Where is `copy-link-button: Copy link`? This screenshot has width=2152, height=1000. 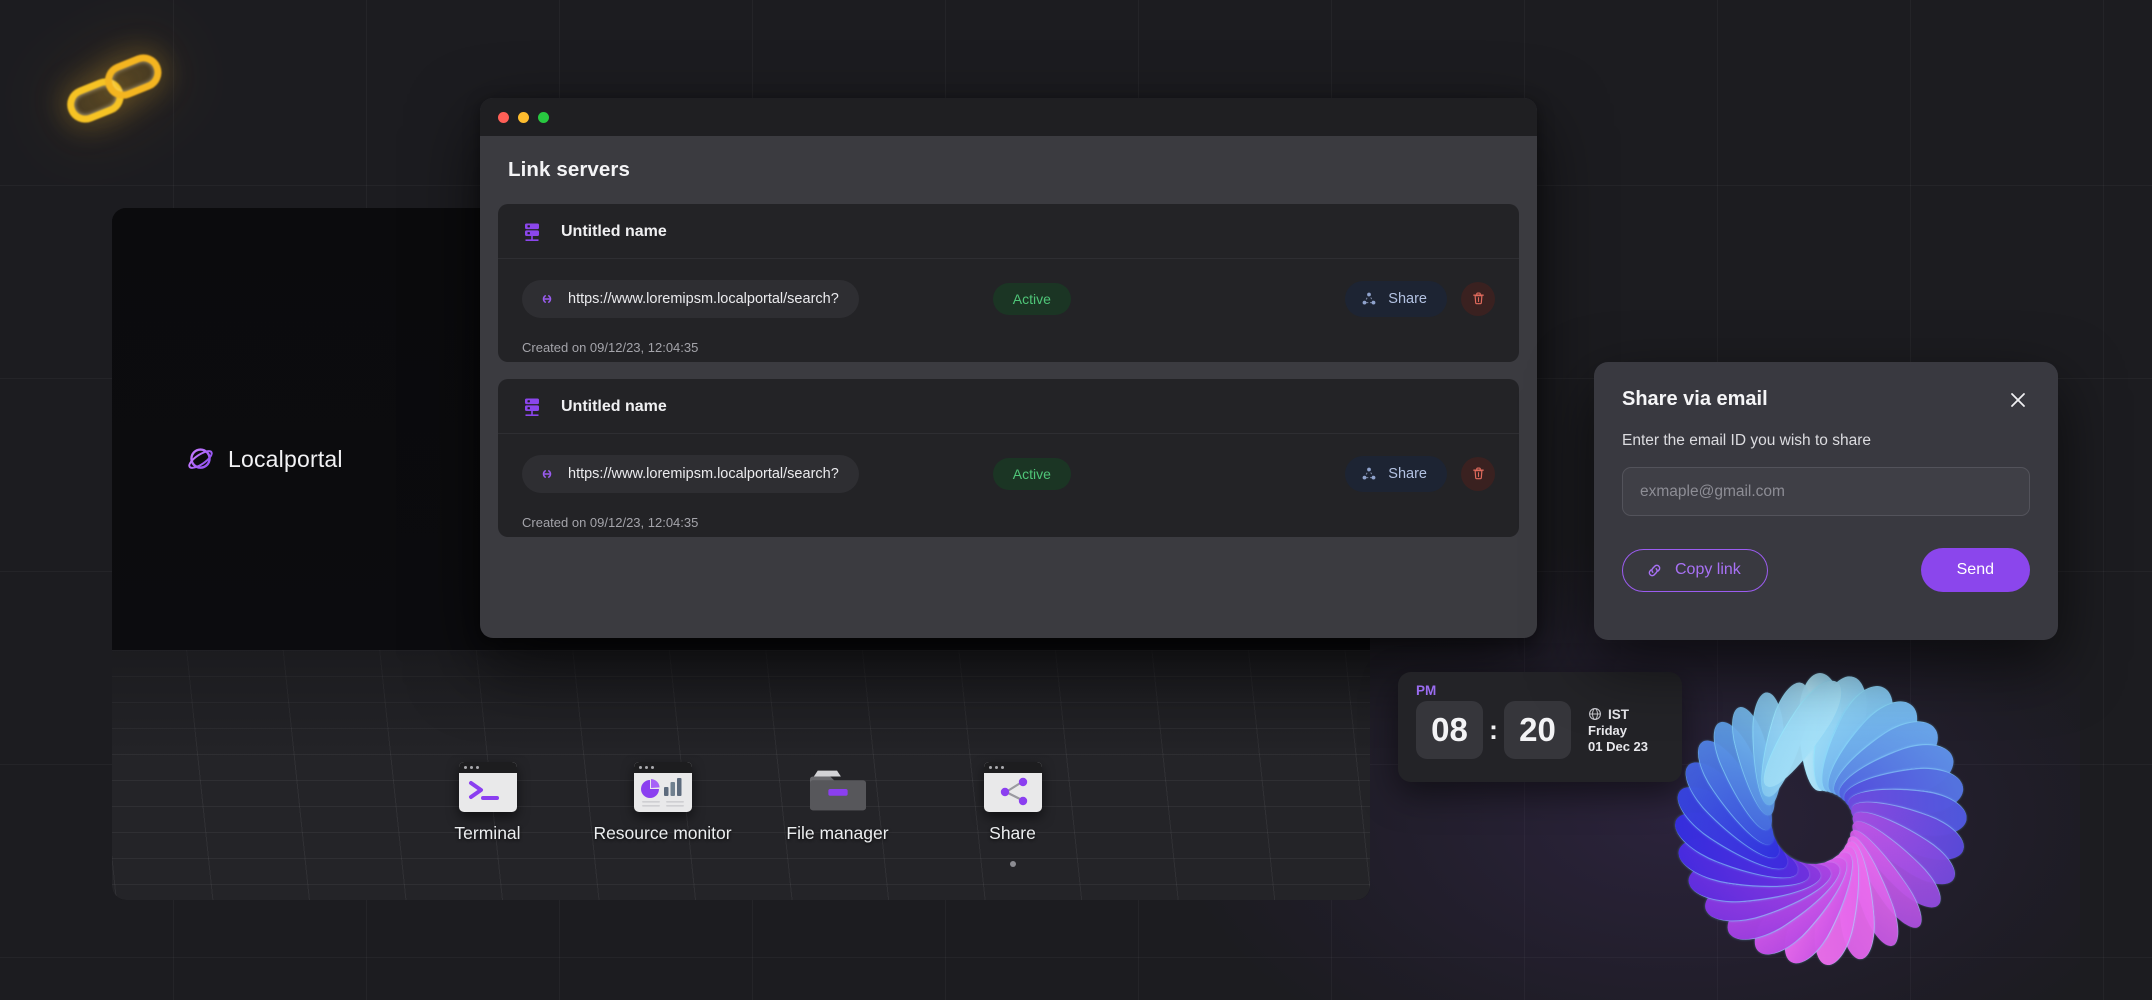
copy-link-button: Copy link is located at coordinates (1695, 570).